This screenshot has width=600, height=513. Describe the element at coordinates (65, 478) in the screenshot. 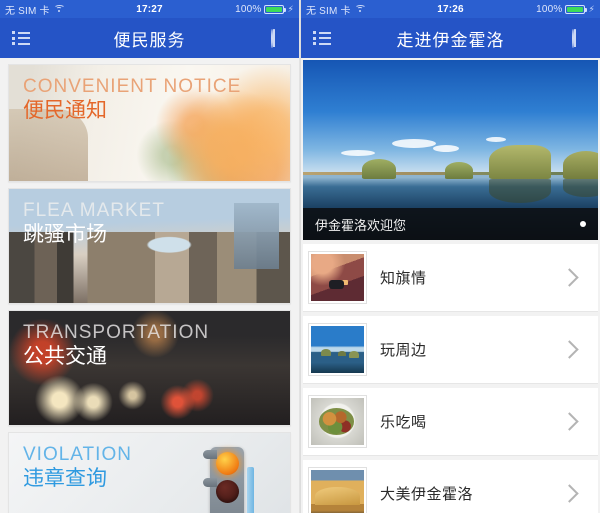

I see `card-chinese-title: 违章查询` at that location.